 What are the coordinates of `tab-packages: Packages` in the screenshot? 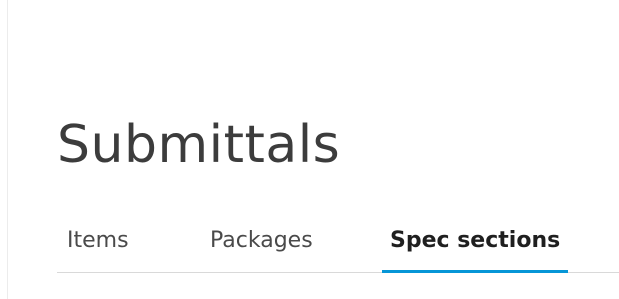 It's located at (261, 246).